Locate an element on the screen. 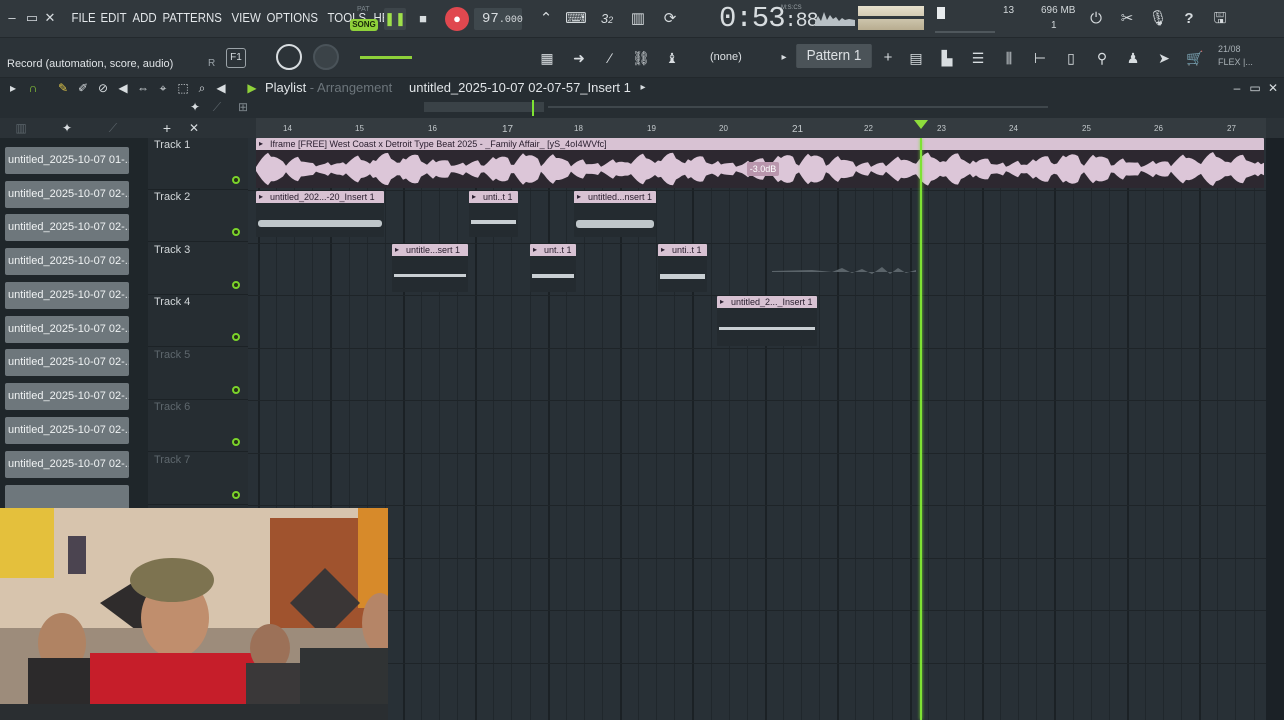  delete-icon: ⊘ is located at coordinates (103, 88).